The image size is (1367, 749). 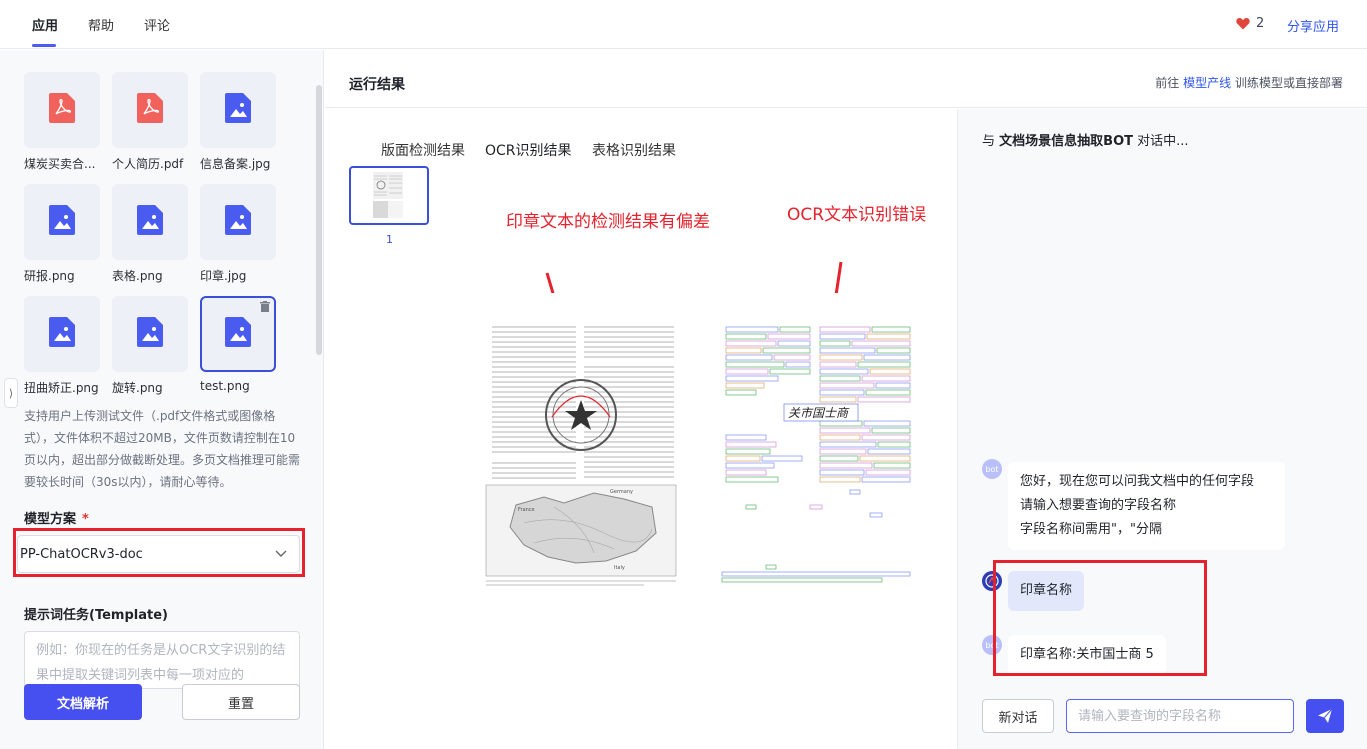 What do you see at coordinates (581, 415) in the screenshot?
I see `seal-star` at bounding box center [581, 415].